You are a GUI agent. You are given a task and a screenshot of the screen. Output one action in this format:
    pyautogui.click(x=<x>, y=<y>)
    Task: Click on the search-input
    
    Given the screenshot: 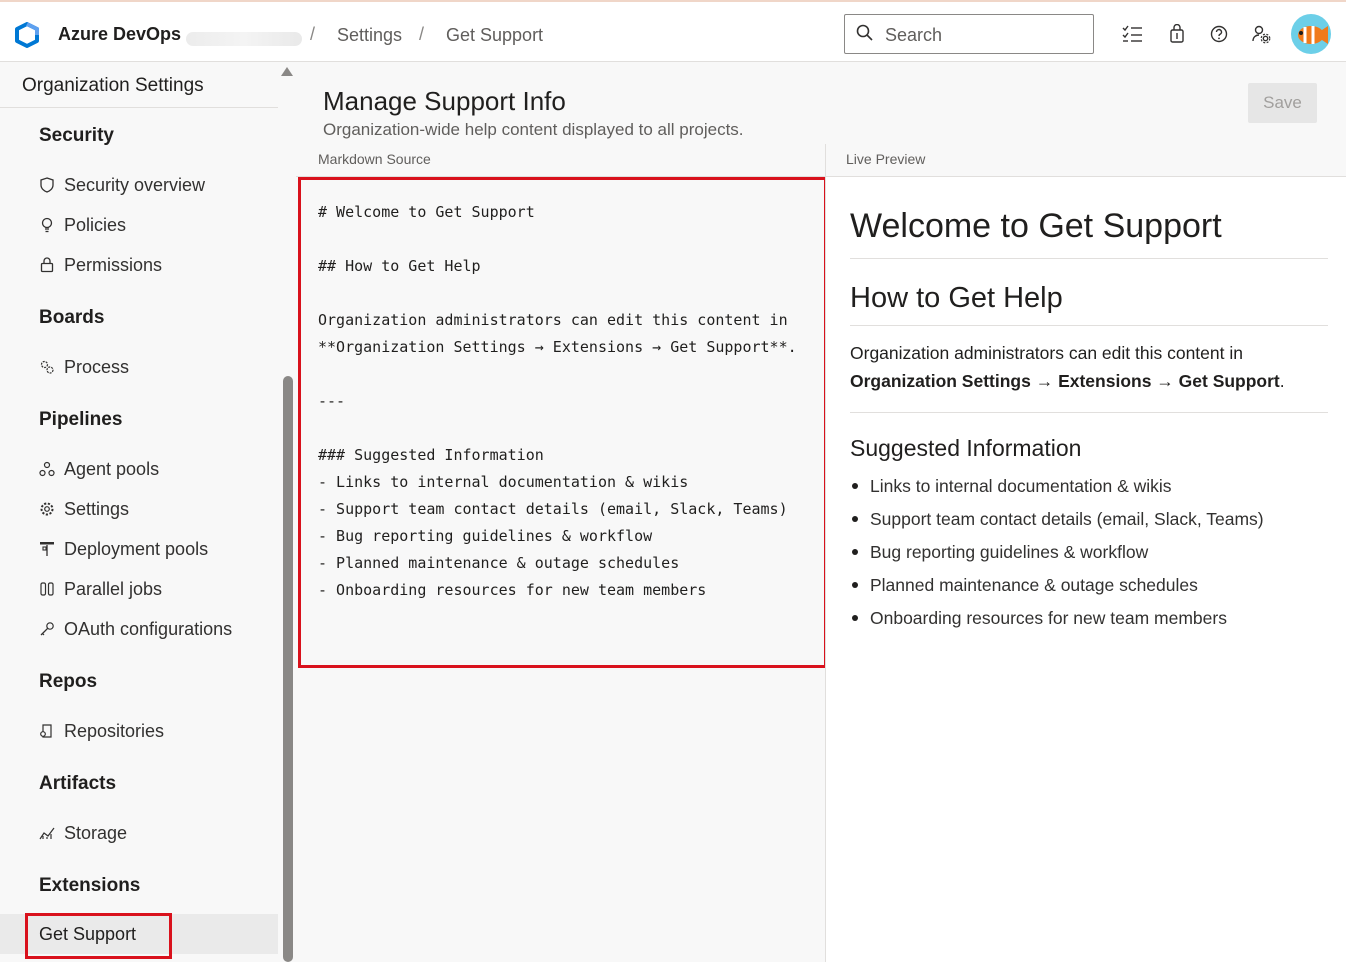 What is the action you would take?
    pyautogui.click(x=985, y=35)
    